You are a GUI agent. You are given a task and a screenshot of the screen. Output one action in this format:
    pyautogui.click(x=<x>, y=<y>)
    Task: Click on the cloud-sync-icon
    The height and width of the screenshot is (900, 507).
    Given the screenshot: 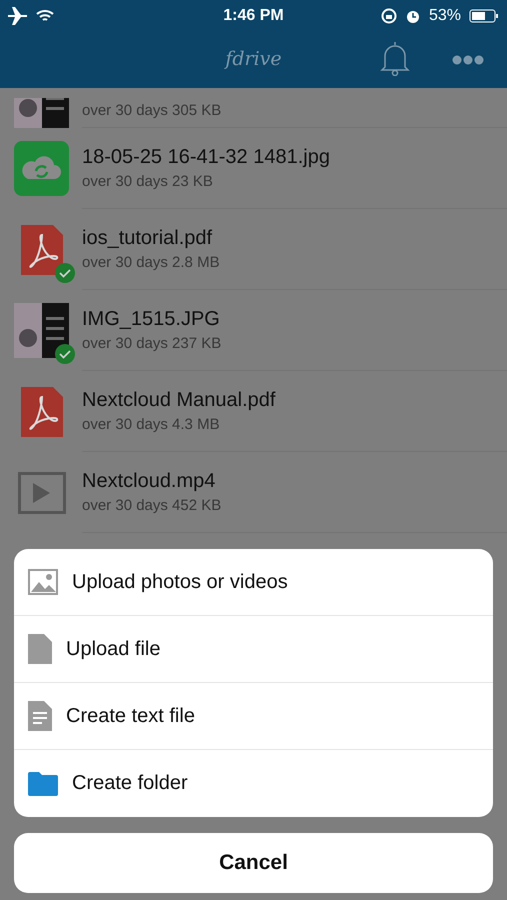 What is the action you would take?
    pyautogui.click(x=41, y=168)
    